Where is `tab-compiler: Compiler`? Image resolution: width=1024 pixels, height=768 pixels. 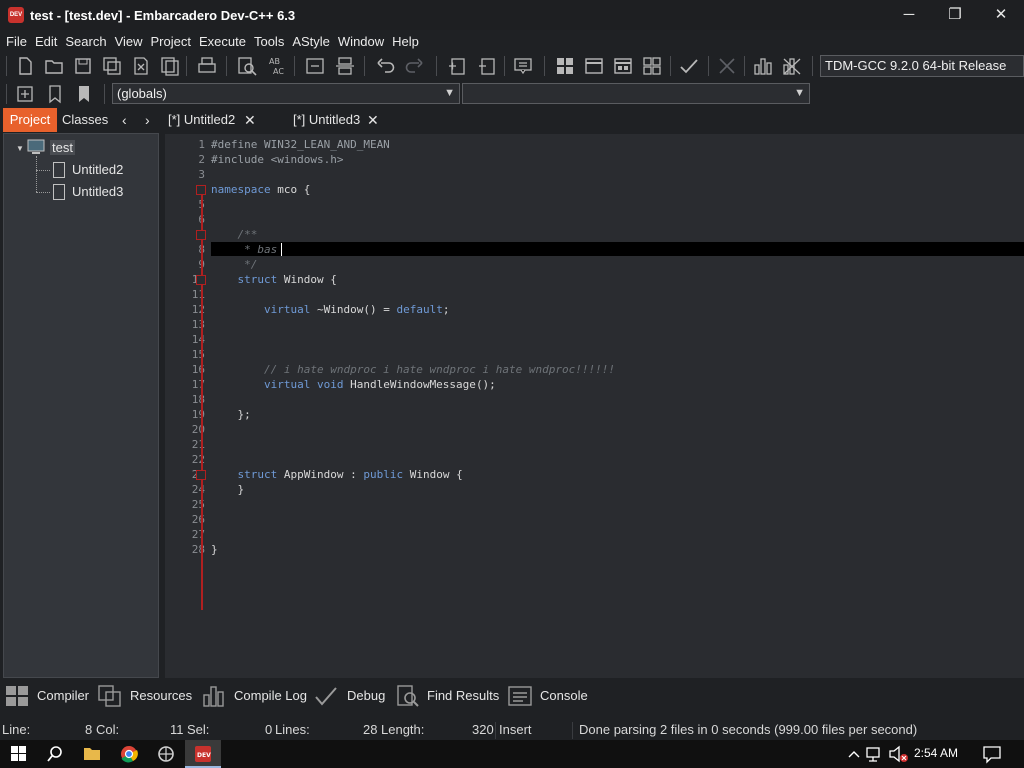 tab-compiler: Compiler is located at coordinates (63, 696).